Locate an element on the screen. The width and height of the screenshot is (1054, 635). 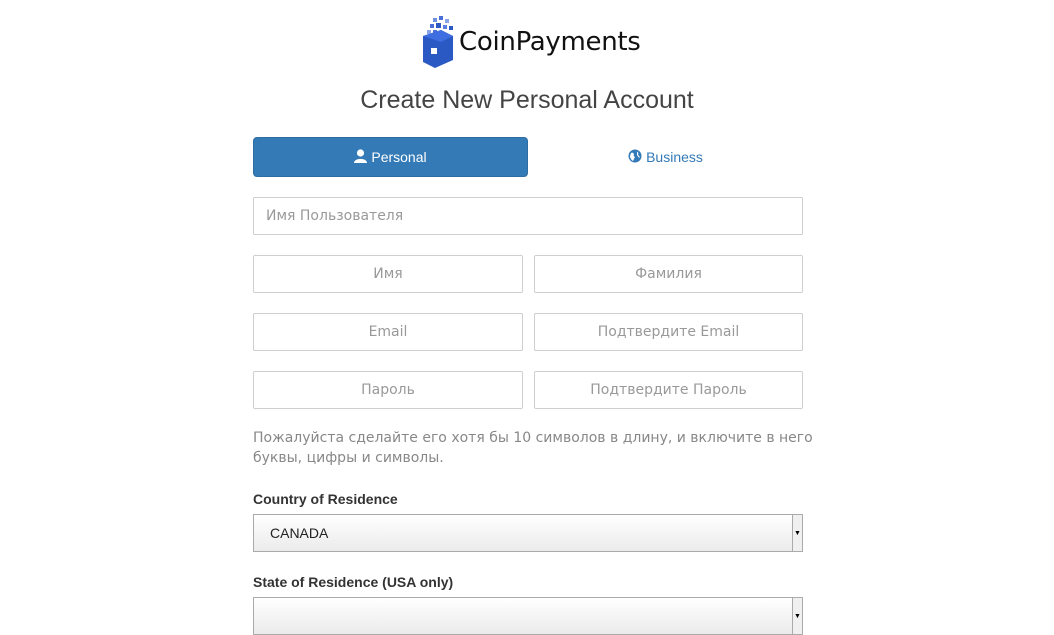
last-name-placeholder: Фамилия is located at coordinates (668, 274).